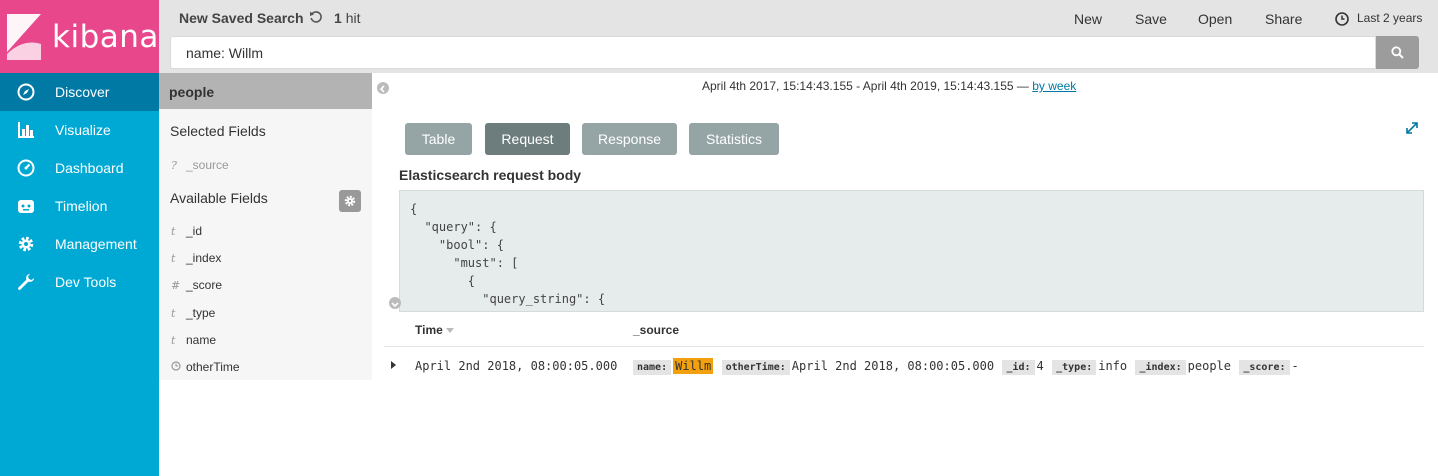  I want to click on field-name: name, so click(201, 340).